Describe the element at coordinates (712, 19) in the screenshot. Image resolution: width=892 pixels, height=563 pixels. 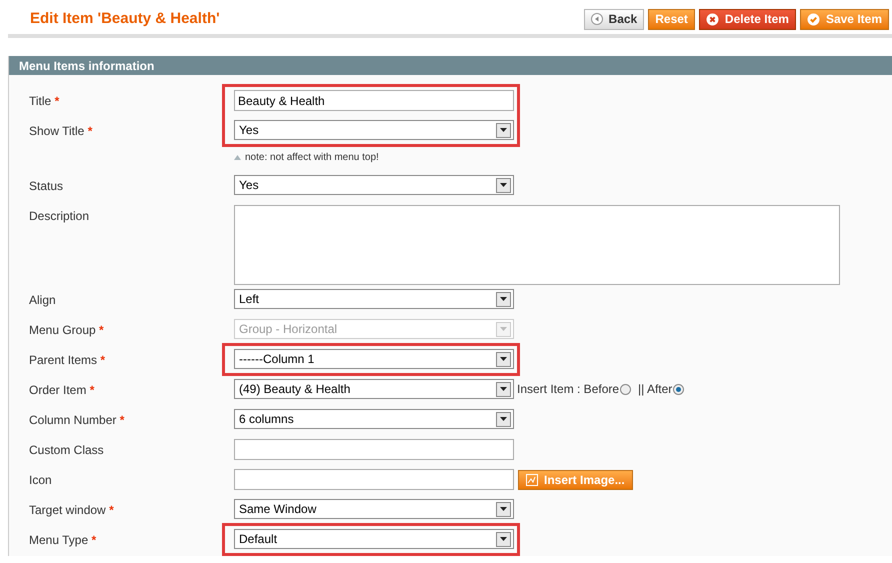
I see `close-icon` at that location.